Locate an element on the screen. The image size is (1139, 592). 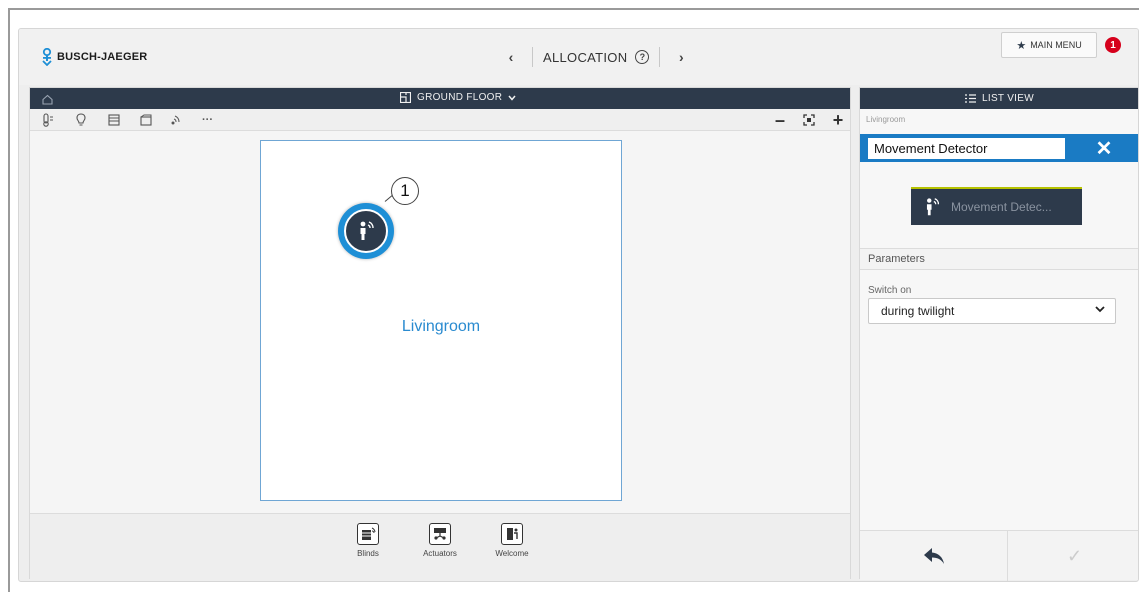
category-blinds: Blinds is located at coordinates (368, 540).